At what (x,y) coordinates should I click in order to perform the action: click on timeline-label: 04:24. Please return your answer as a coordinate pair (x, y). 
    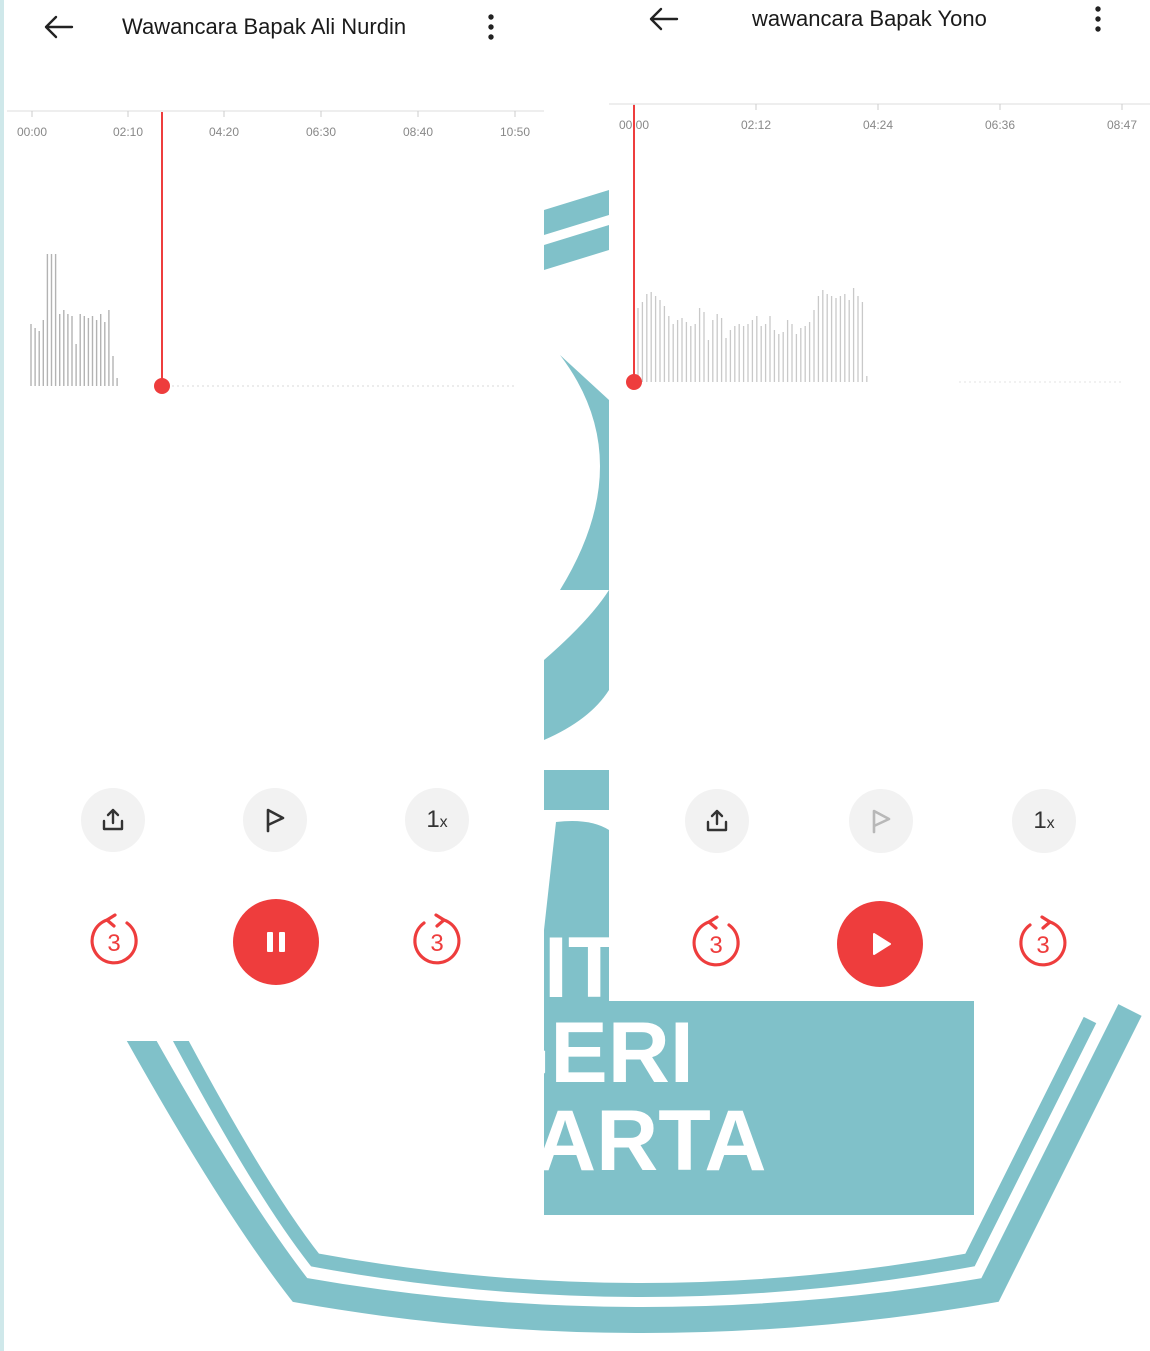
    Looking at the image, I should click on (878, 125).